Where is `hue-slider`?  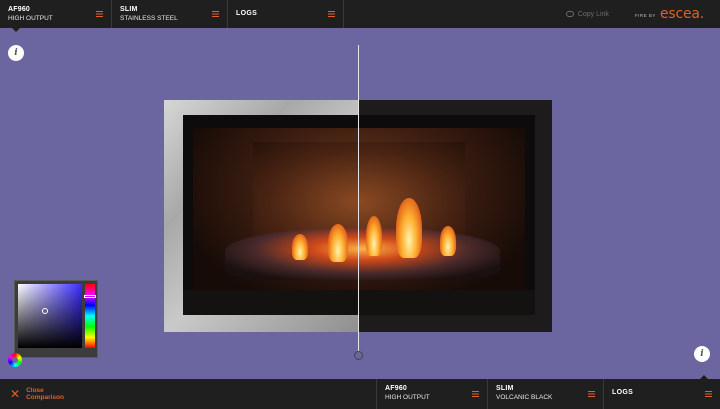 hue-slider is located at coordinates (90, 316).